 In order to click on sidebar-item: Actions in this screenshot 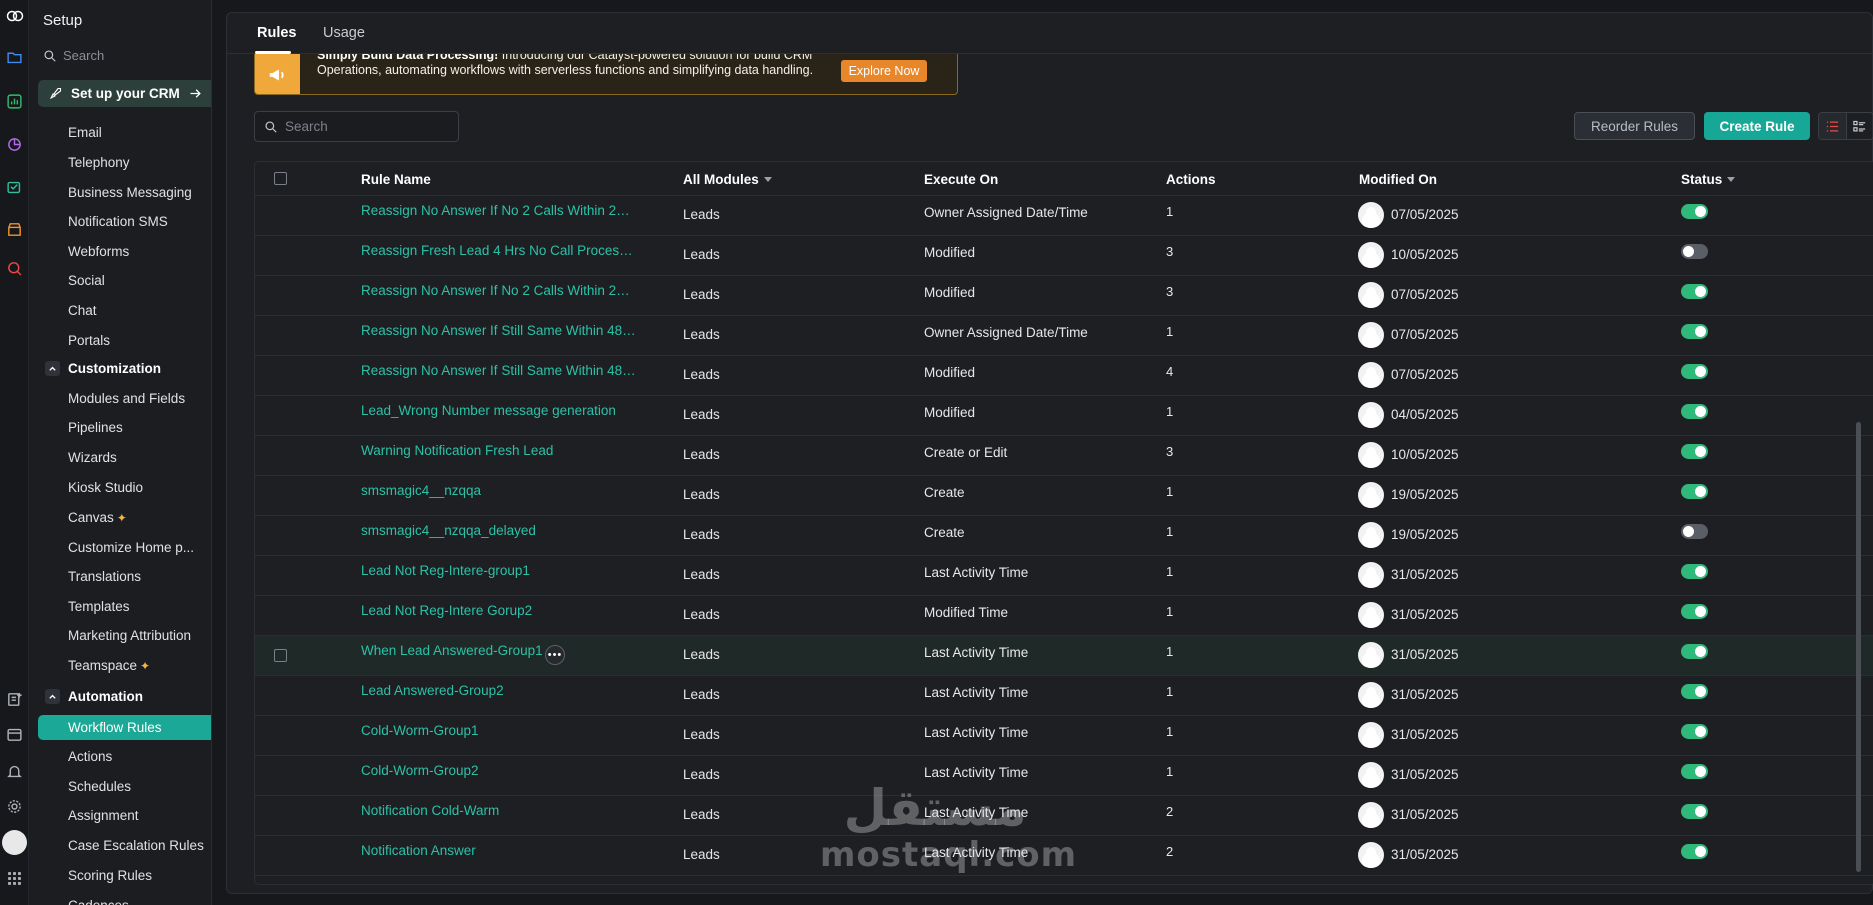, I will do `click(90, 756)`.